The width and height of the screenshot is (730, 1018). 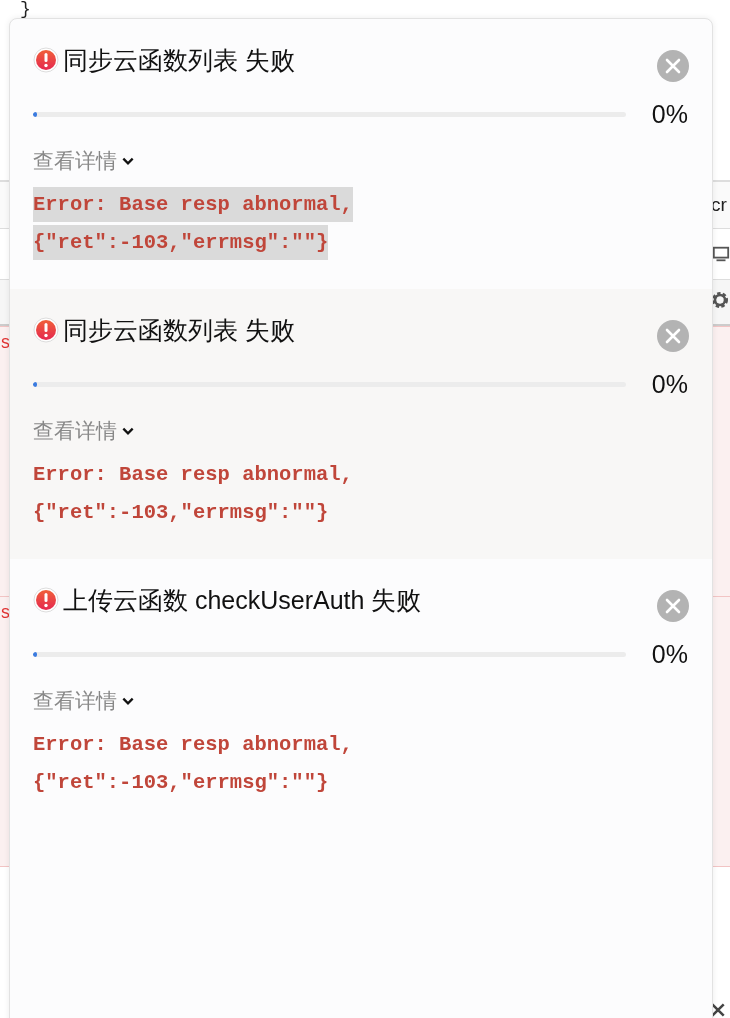 What do you see at coordinates (720, 300) in the screenshot?
I see `gear-icon` at bounding box center [720, 300].